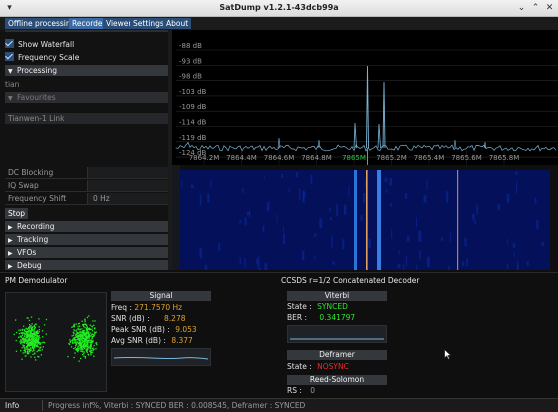 The width and height of the screenshot is (558, 412). What do you see at coordinates (299, 366) in the screenshot?
I see `deframer-state-label: State :` at bounding box center [299, 366].